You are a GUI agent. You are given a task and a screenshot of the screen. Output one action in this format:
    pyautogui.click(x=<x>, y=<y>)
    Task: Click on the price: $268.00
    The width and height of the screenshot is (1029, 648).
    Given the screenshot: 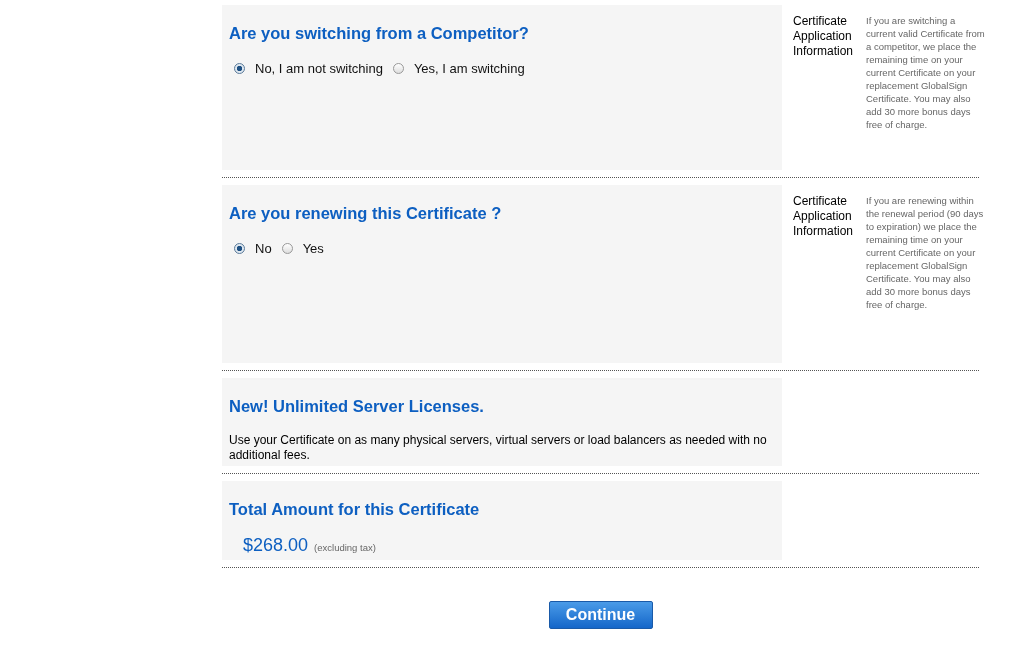 What is the action you would take?
    pyautogui.click(x=276, y=545)
    